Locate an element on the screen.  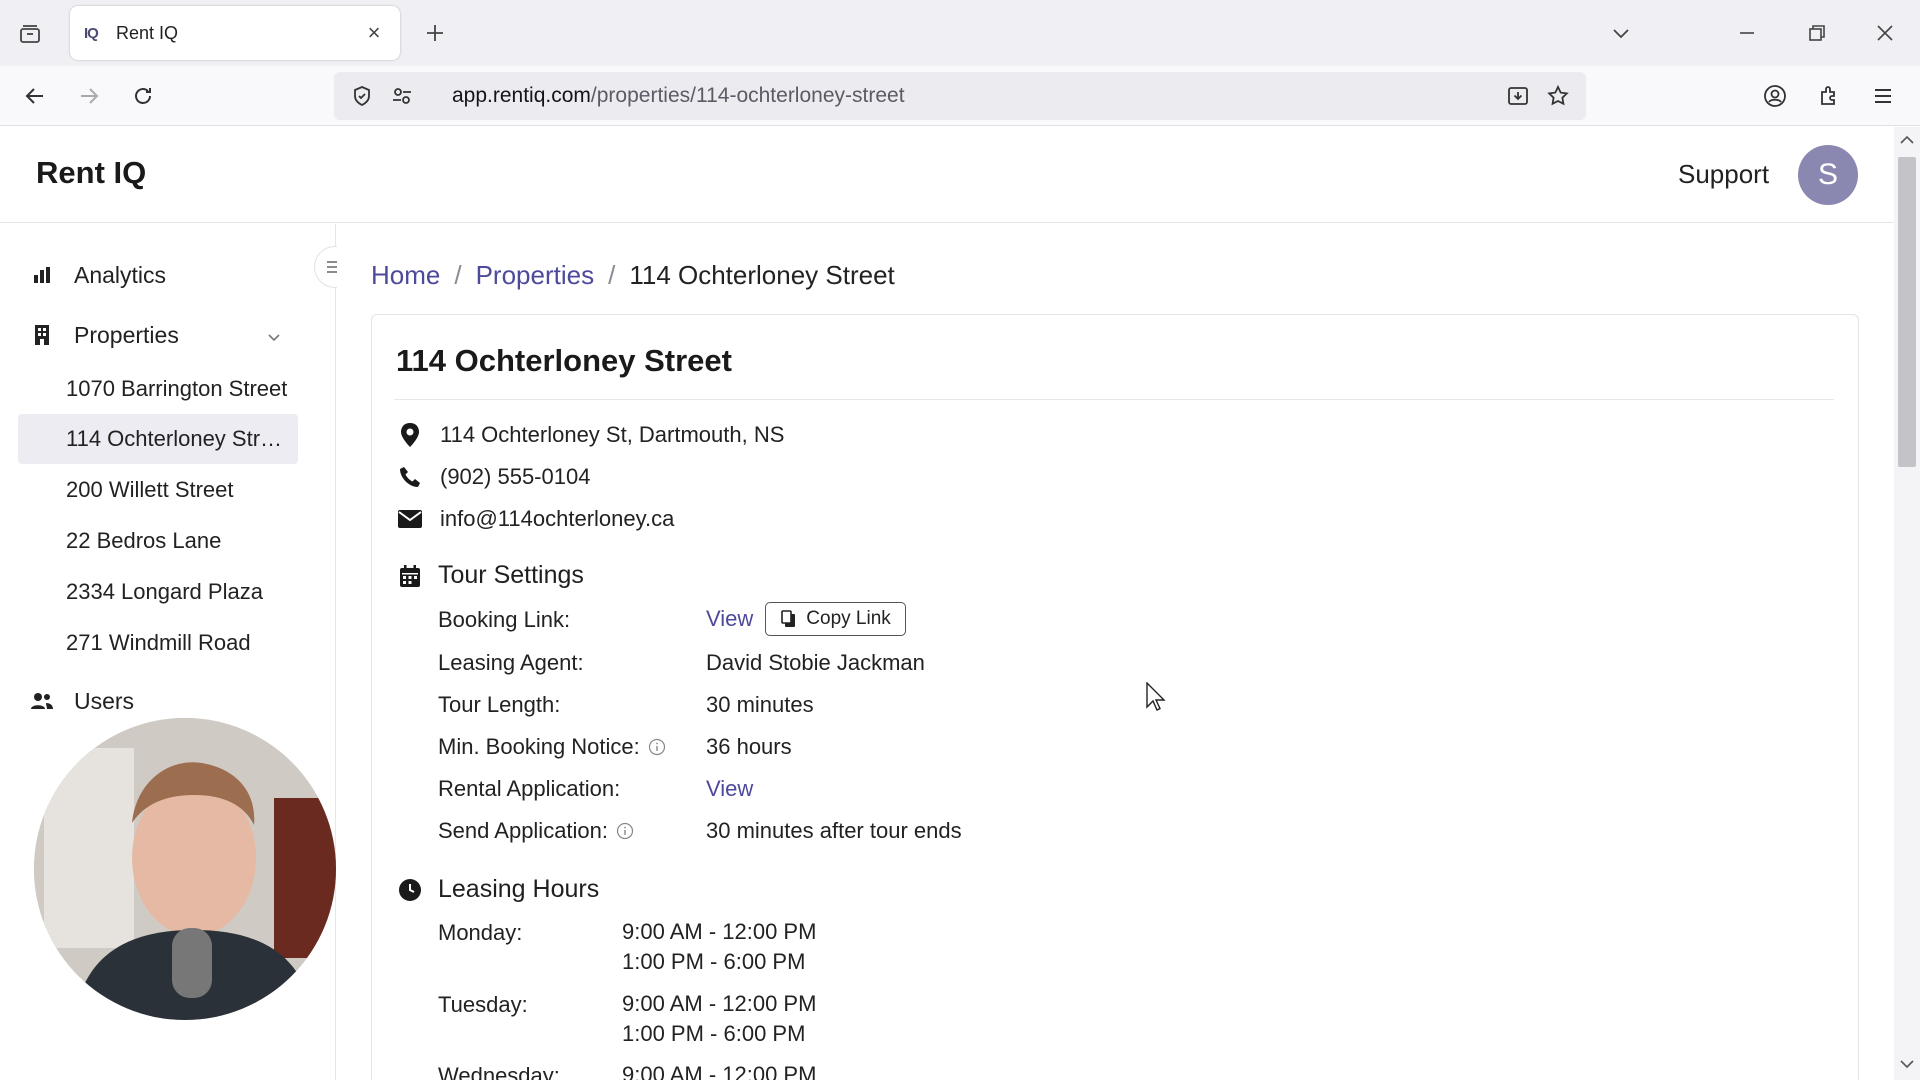
envelope-icon is located at coordinates (410, 519).